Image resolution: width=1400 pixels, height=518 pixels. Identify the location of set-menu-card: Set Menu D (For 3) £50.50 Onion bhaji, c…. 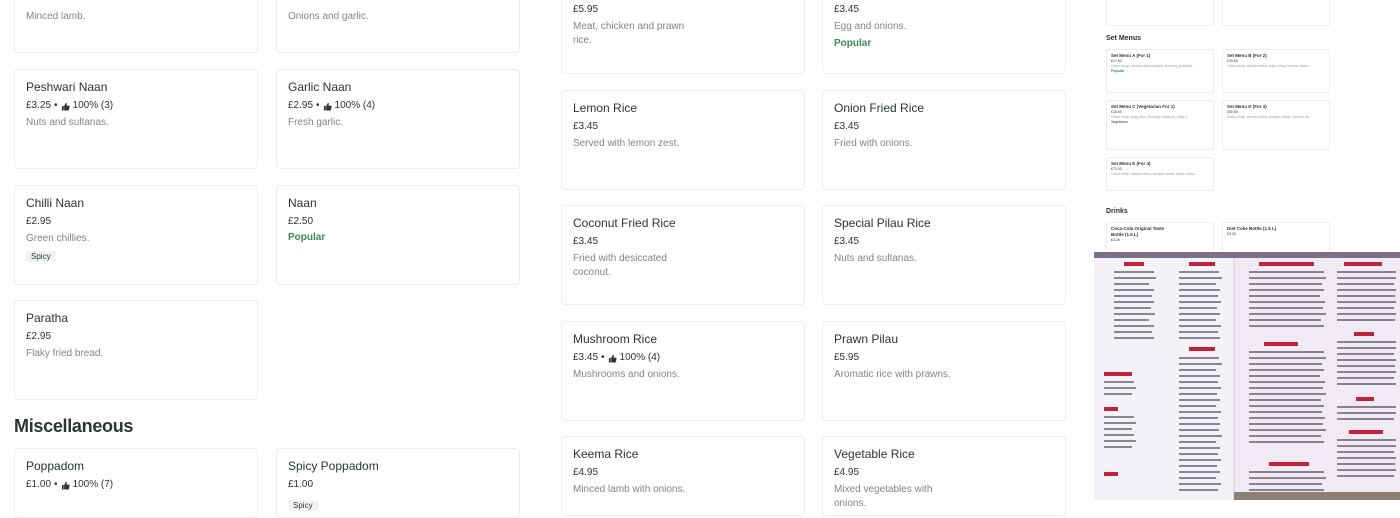
(1276, 125).